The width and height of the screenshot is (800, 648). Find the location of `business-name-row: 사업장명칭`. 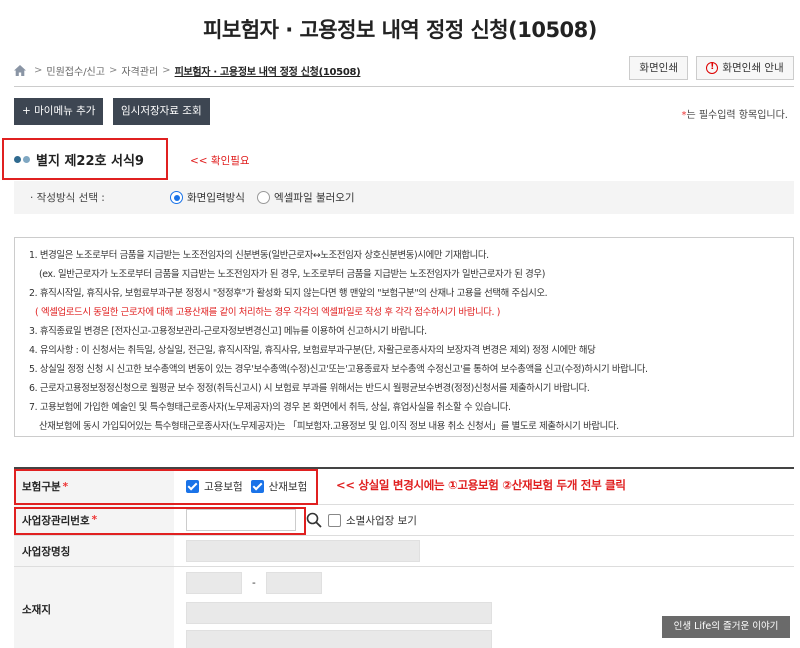

business-name-row: 사업장명칭 is located at coordinates (404, 551).